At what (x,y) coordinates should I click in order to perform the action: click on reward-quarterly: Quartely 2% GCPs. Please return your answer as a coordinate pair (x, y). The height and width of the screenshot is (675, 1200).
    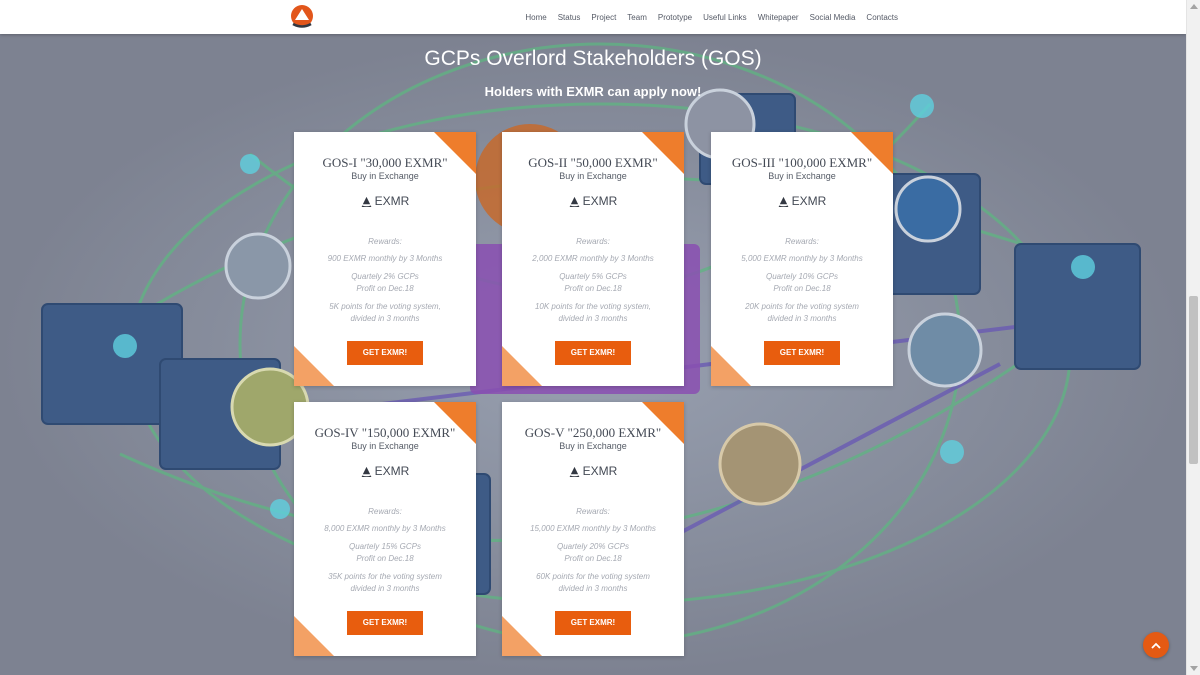
    Looking at the image, I should click on (385, 276).